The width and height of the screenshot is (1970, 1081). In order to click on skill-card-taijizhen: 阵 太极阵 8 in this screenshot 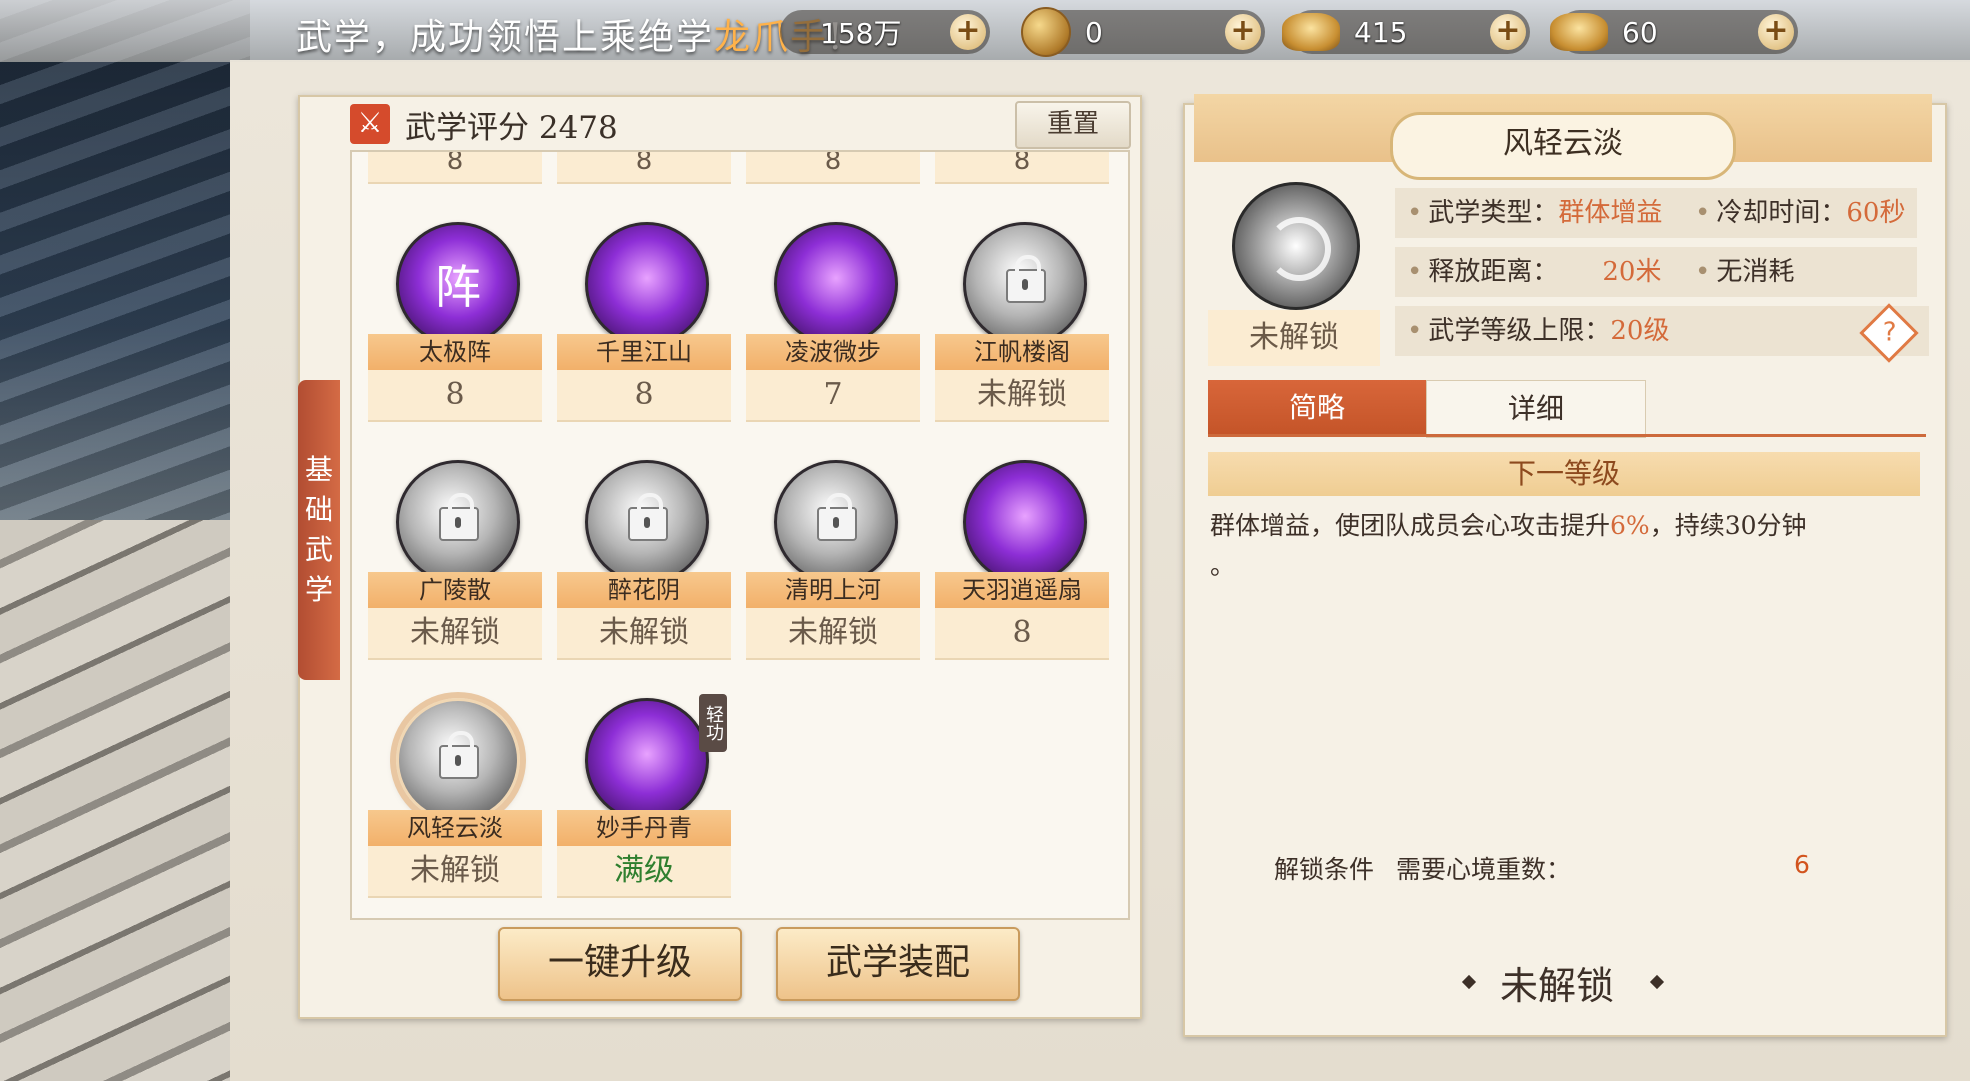, I will do `click(455, 332)`.